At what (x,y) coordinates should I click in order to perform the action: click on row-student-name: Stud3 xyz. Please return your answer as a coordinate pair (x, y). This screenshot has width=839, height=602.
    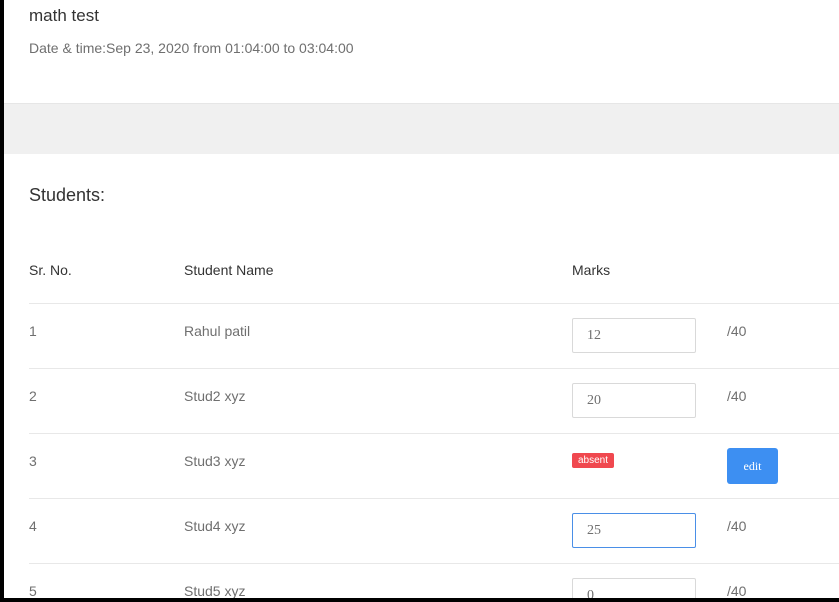
    Looking at the image, I should click on (215, 461).